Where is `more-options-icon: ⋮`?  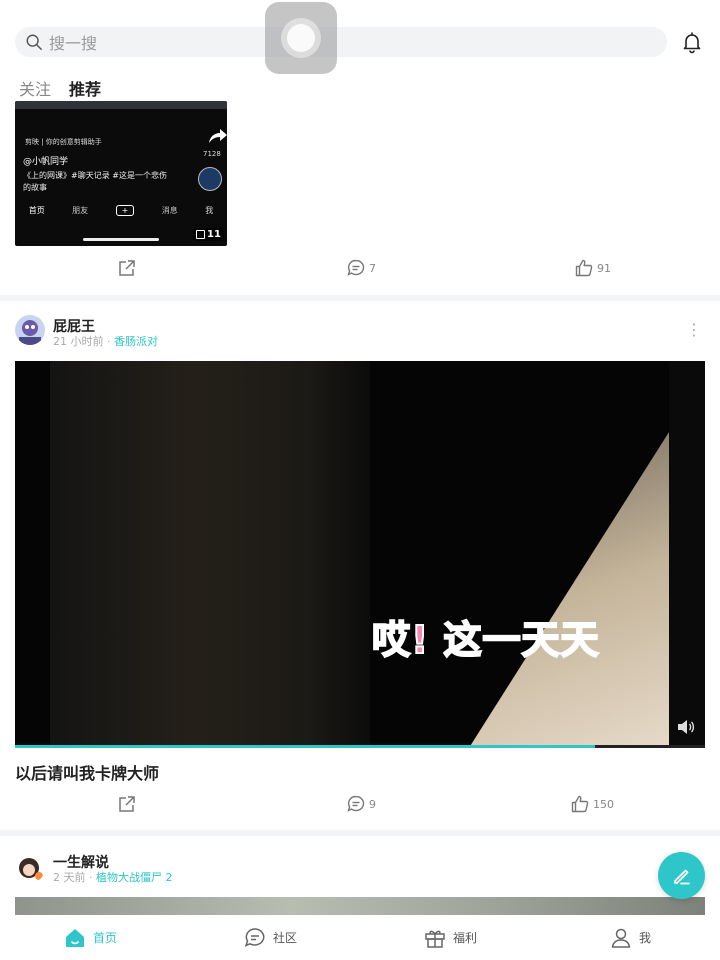 more-options-icon: ⋮ is located at coordinates (694, 329).